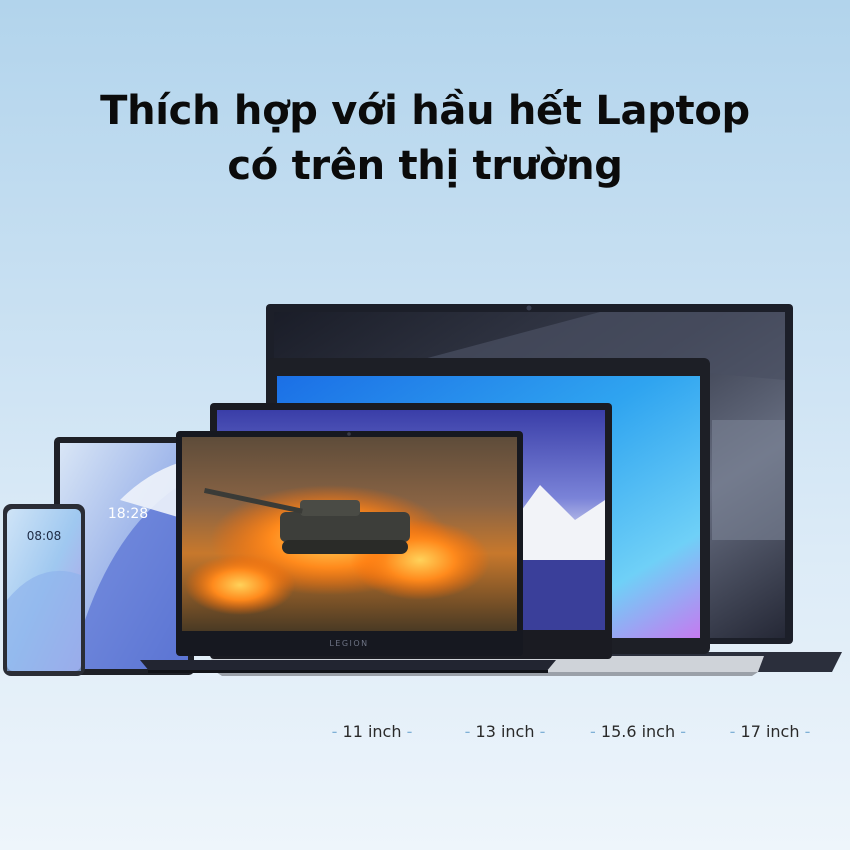  I want to click on size-label-11: - 11 inch -, so click(372, 731).